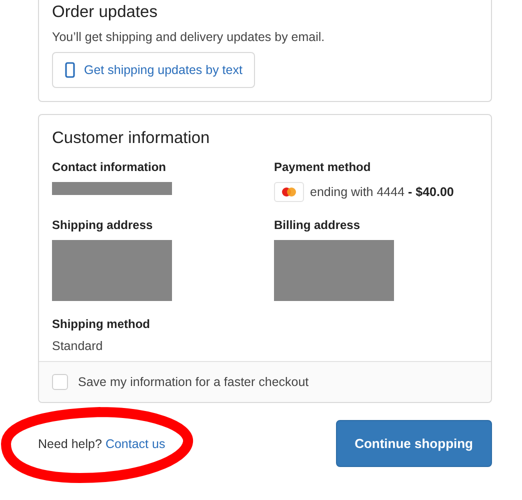  What do you see at coordinates (131, 138) in the screenshot?
I see `card-title: Customer information` at bounding box center [131, 138].